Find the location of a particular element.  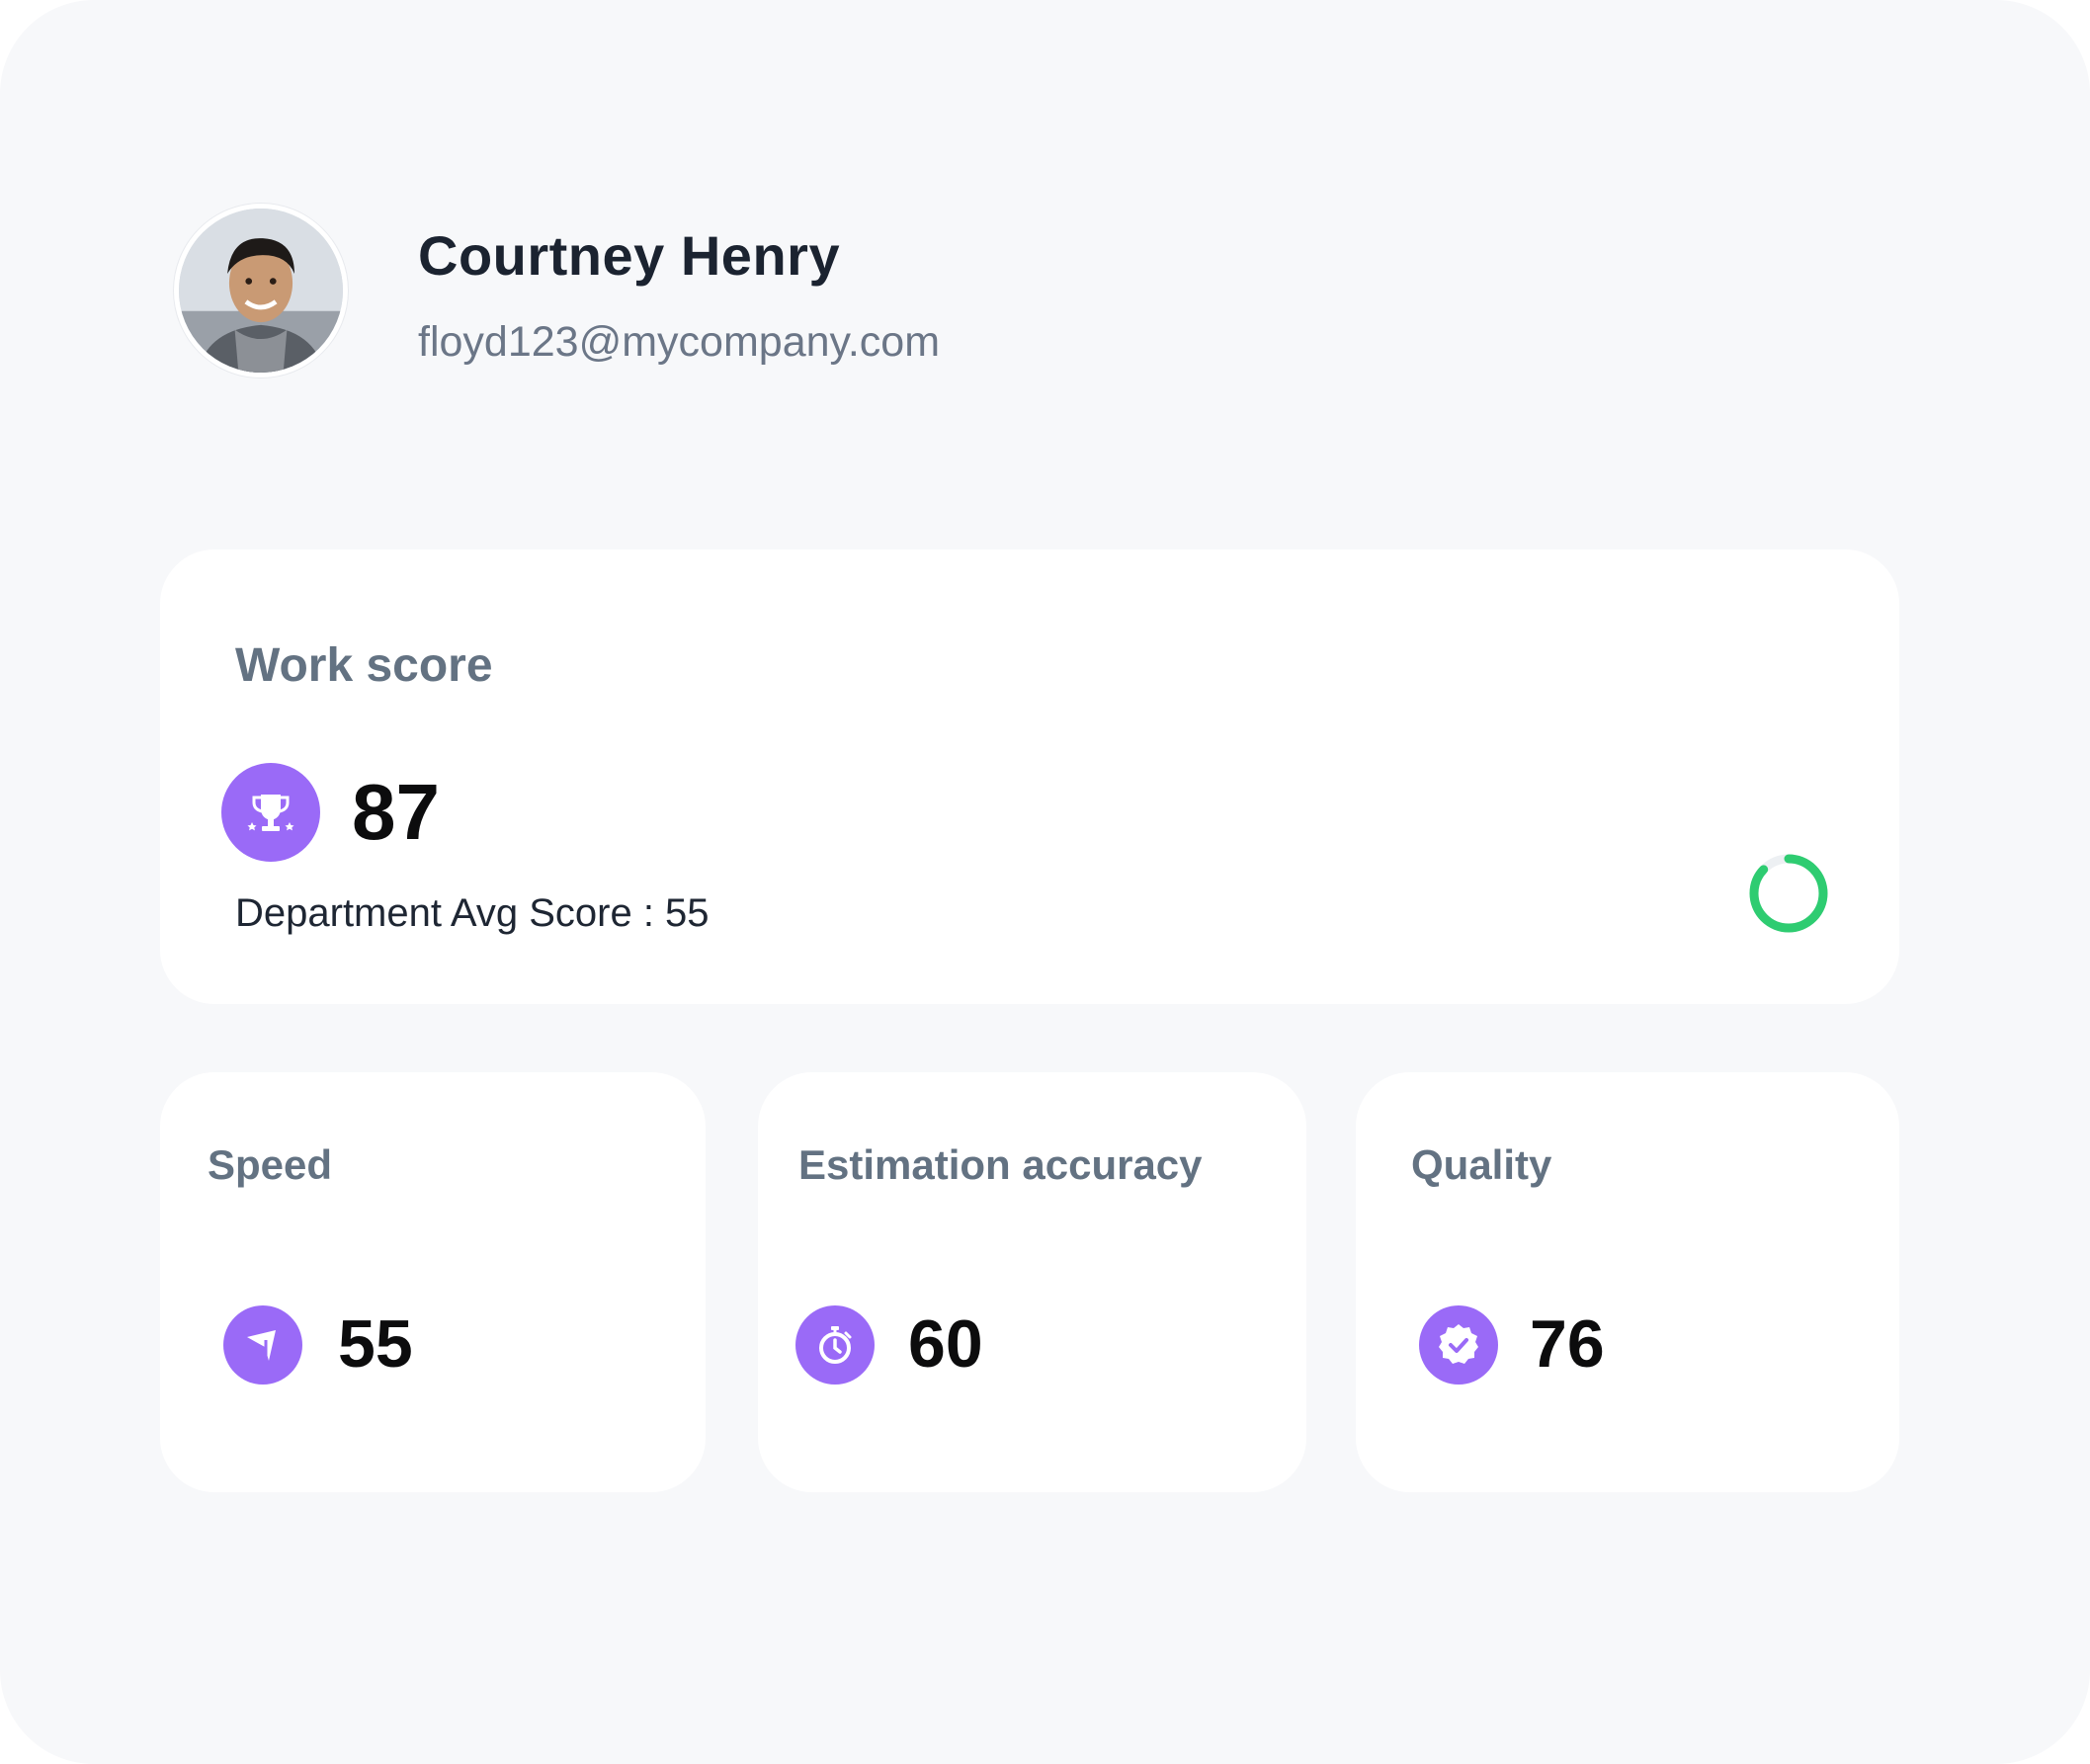

user-email: floyd123@mycompany.com is located at coordinates (679, 342).